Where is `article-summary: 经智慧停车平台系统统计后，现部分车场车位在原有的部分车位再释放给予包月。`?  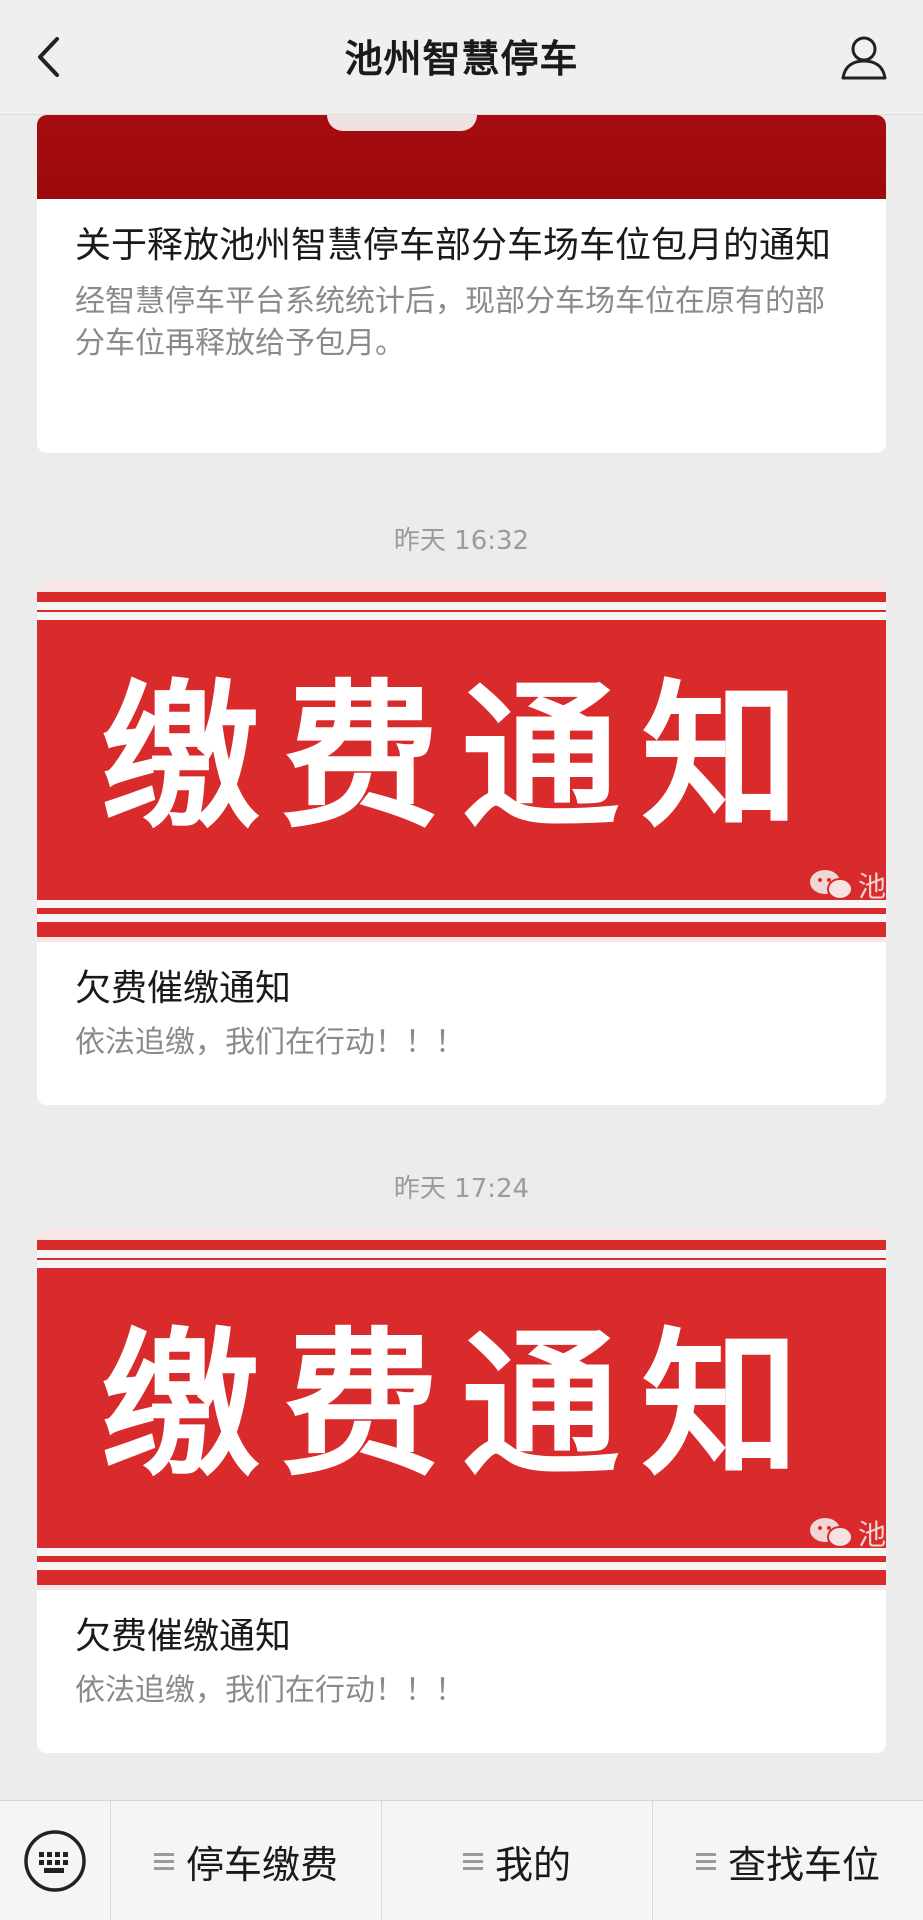 article-summary: 经智慧停车平台系统统计后，现部分车场车位在原有的部分车位再释放给予包月。 is located at coordinates (450, 322).